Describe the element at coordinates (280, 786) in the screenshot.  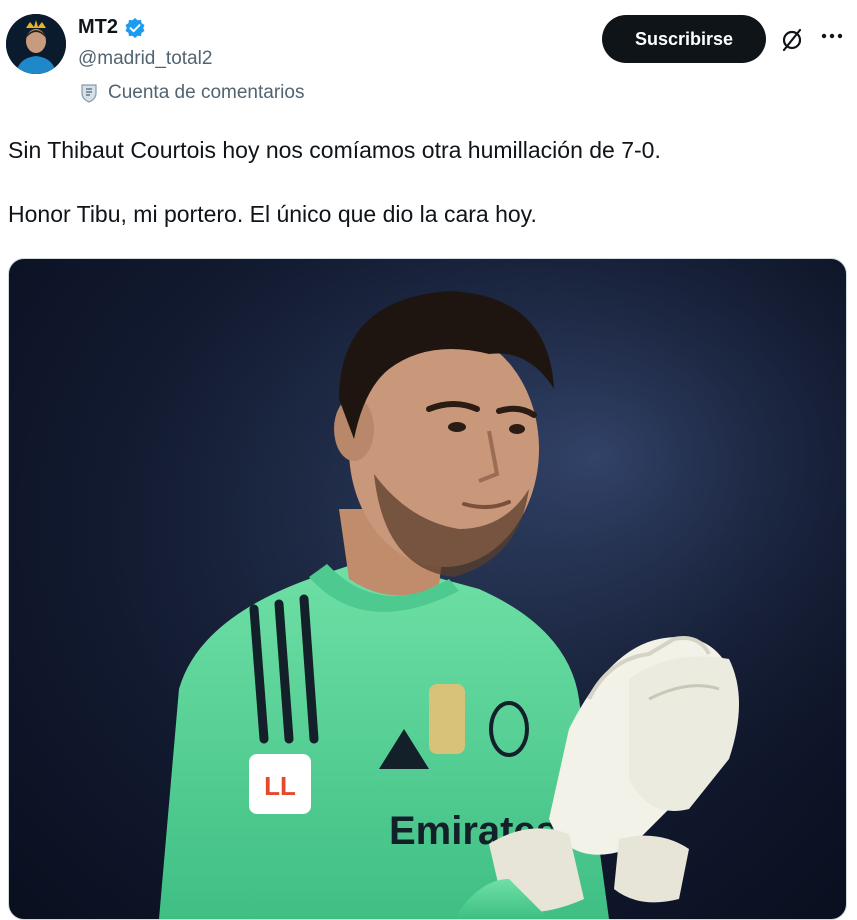
I see `kit-badge-text: LL` at that location.